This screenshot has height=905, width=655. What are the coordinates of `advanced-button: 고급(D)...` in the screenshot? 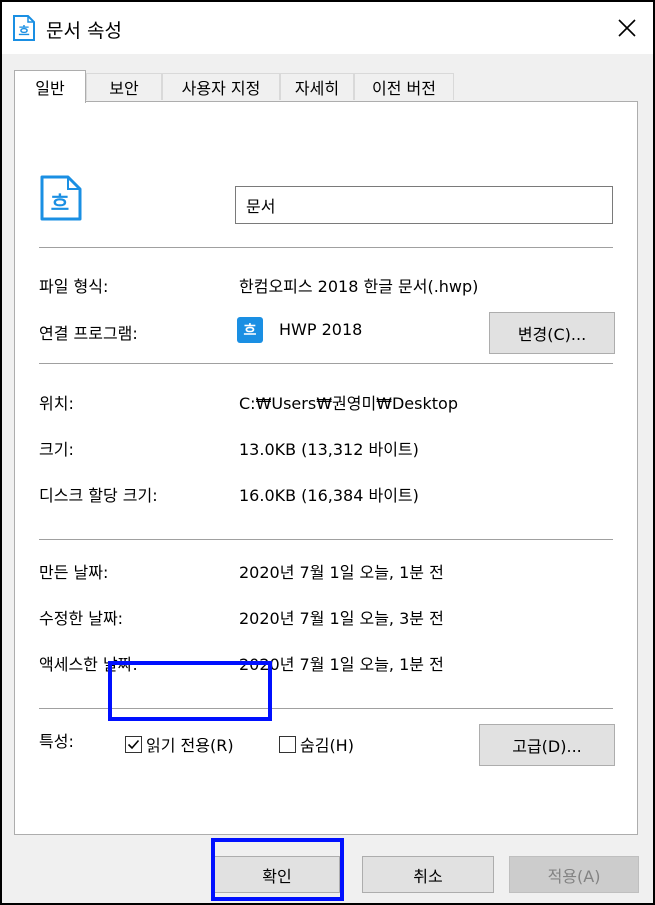 It's located at (547, 745).